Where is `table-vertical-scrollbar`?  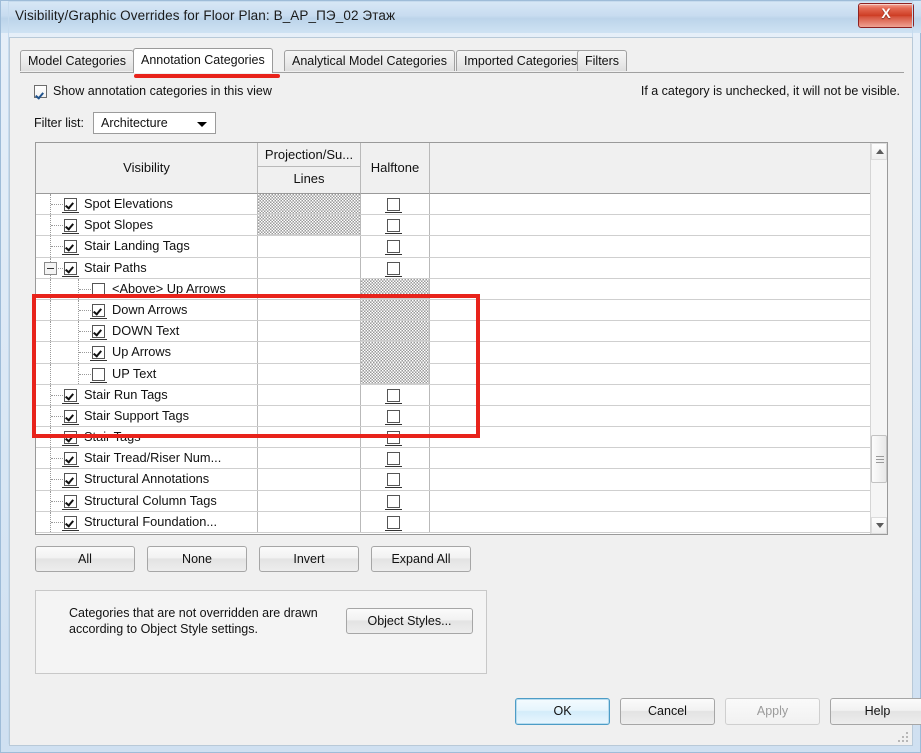 table-vertical-scrollbar is located at coordinates (878, 338).